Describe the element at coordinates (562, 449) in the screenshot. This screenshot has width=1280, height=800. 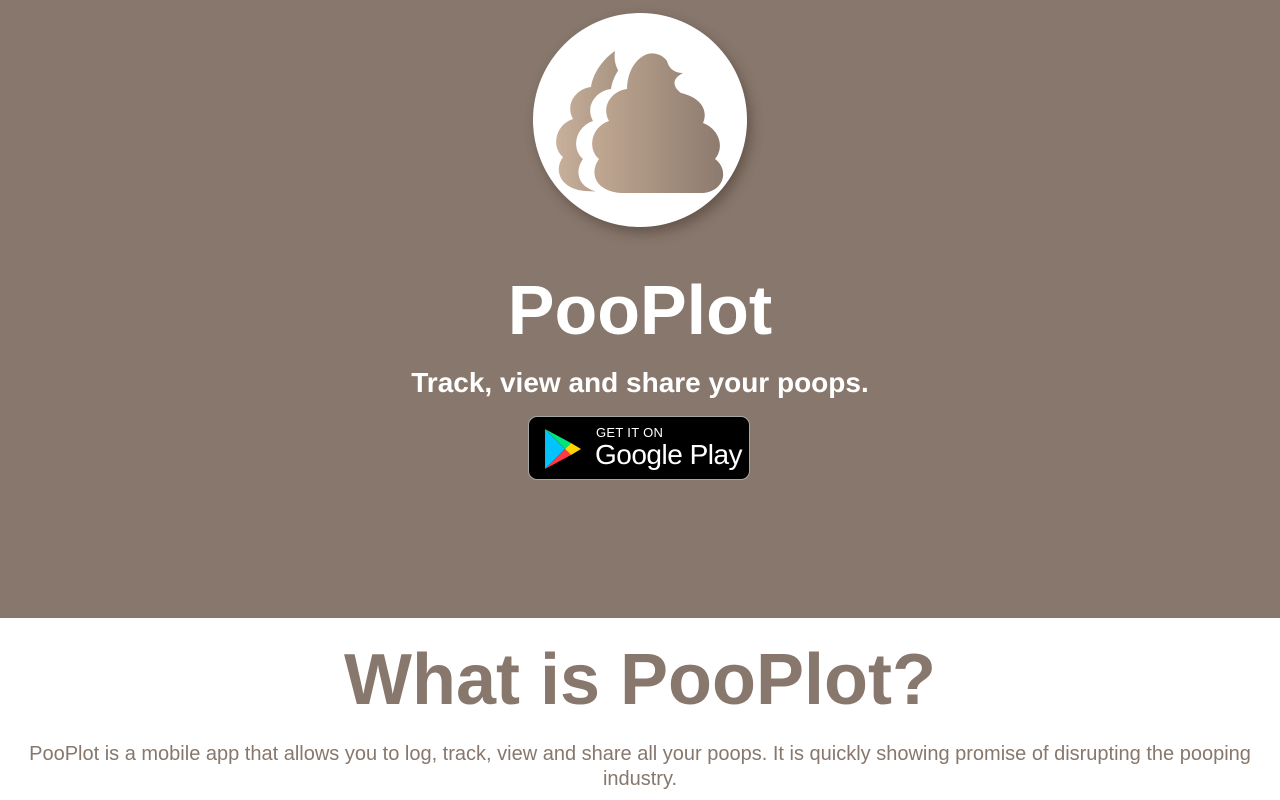
I see `google-play-icon` at that location.